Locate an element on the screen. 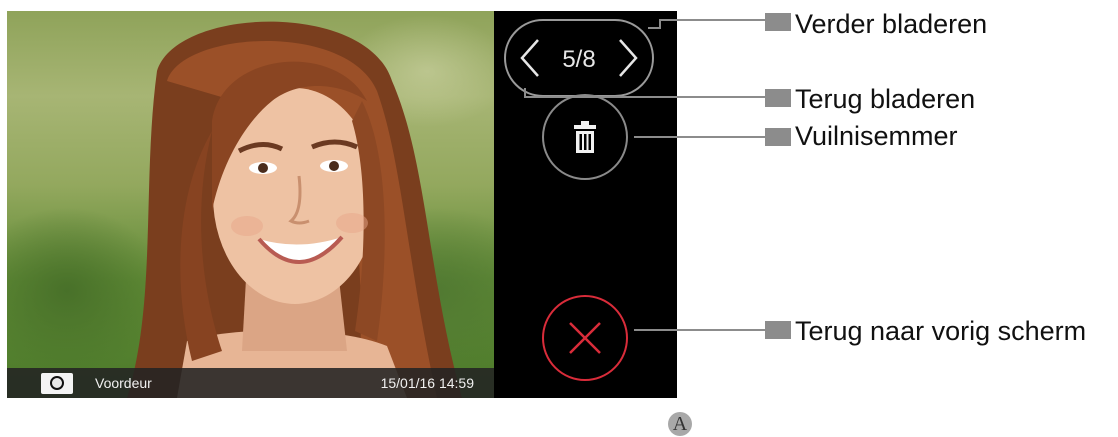 The height and width of the screenshot is (437, 1118). callout-prev: Terug bladeren is located at coordinates (885, 99).